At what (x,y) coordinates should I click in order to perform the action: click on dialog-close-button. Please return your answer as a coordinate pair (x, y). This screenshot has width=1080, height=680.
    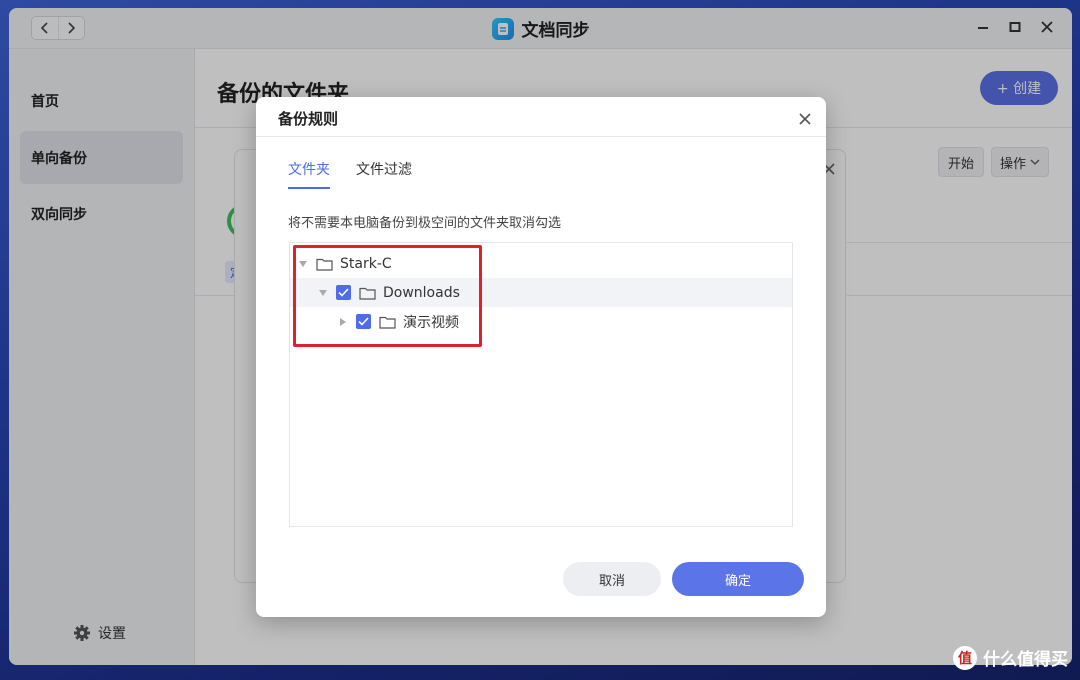
    Looking at the image, I should click on (805, 118).